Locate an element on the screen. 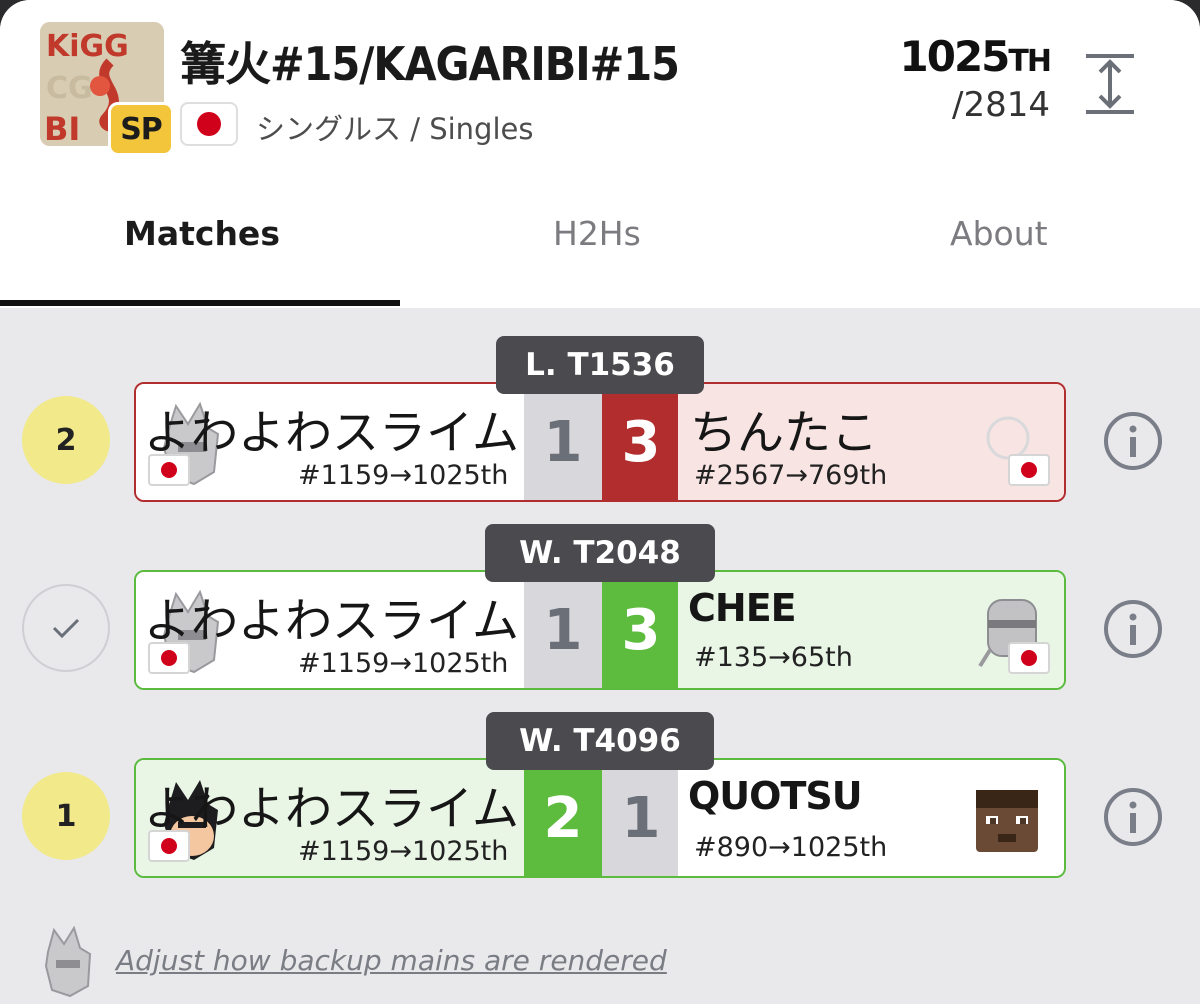 The width and height of the screenshot is (1200, 1004). placement-suffix: TH is located at coordinates (1030, 61).